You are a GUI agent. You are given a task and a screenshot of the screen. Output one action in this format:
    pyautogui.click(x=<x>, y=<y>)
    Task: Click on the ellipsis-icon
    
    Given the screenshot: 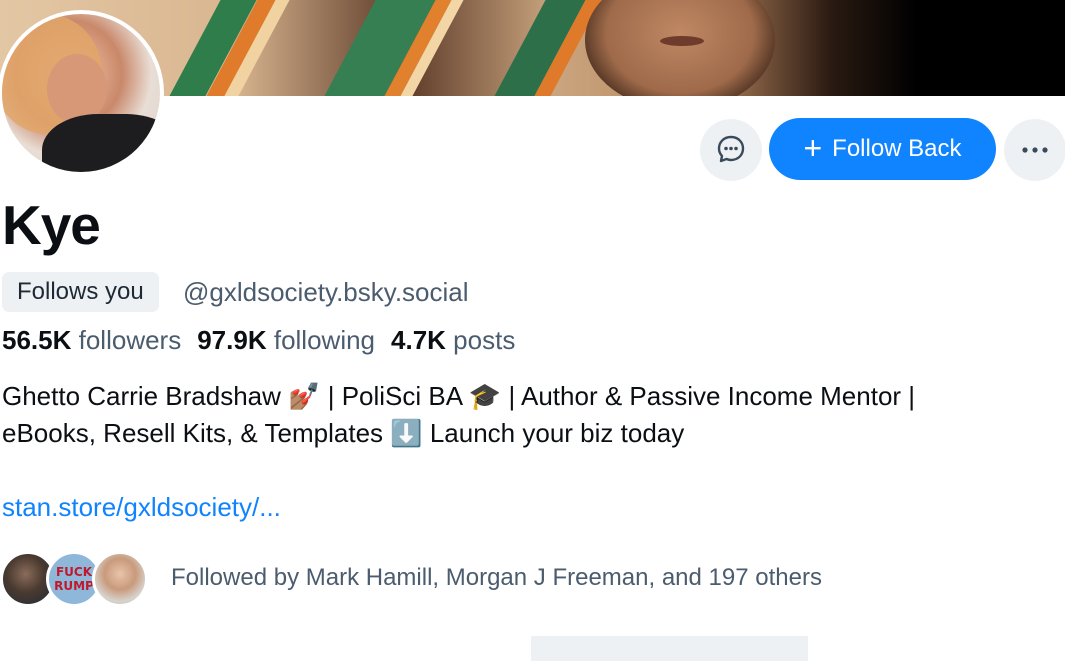 What is the action you would take?
    pyautogui.click(x=1035, y=150)
    